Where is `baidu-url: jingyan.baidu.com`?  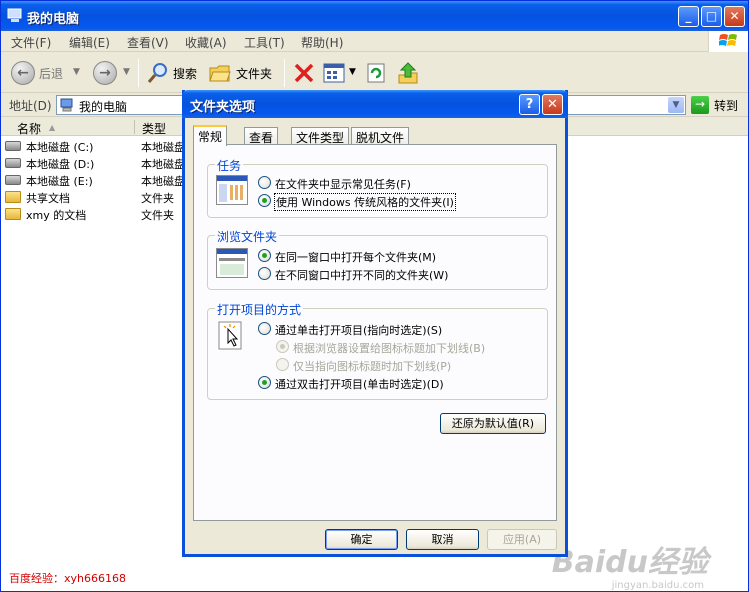
baidu-url: jingyan.baidu.com is located at coordinates (657, 585).